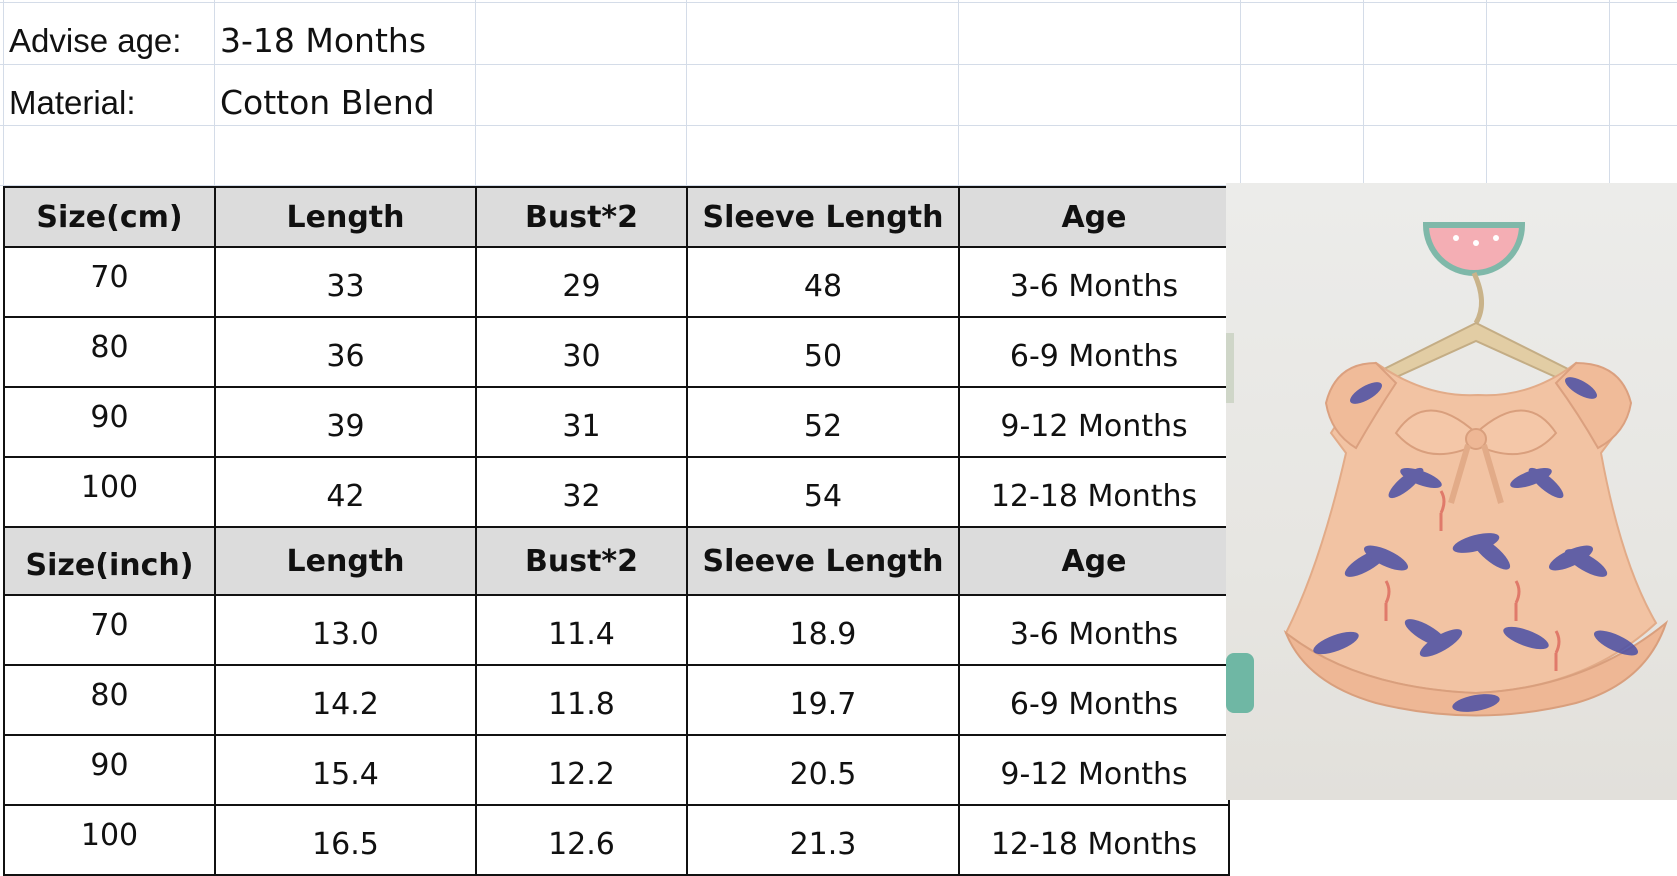 This screenshot has height=876, width=1677. I want to click on table-cell: 18.9, so click(823, 630).